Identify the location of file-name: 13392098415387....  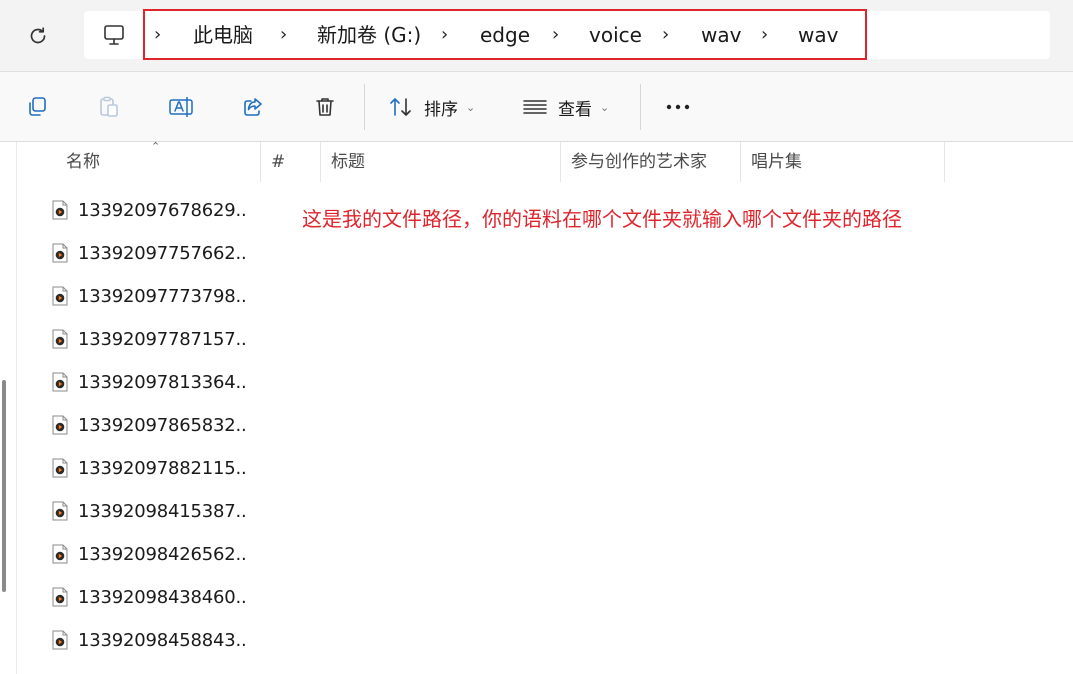
(163, 511).